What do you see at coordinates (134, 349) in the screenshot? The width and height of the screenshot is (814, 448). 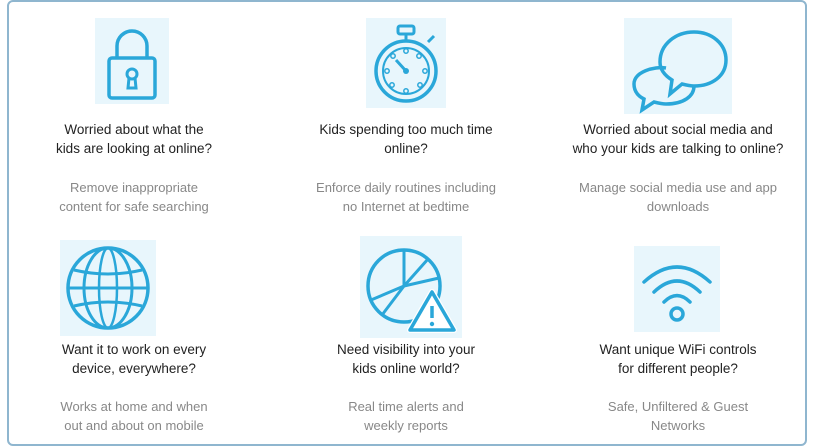 I see `feature-title-line: Want it to work on every` at bounding box center [134, 349].